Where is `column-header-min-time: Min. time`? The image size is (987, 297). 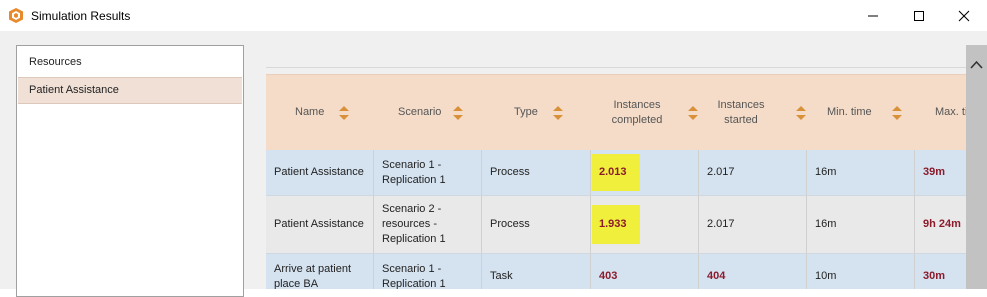 column-header-min-time: Min. time is located at coordinates (861, 112).